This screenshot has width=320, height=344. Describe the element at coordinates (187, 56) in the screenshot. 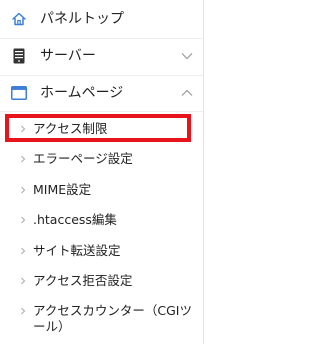

I see `chevron-down-icon` at that location.